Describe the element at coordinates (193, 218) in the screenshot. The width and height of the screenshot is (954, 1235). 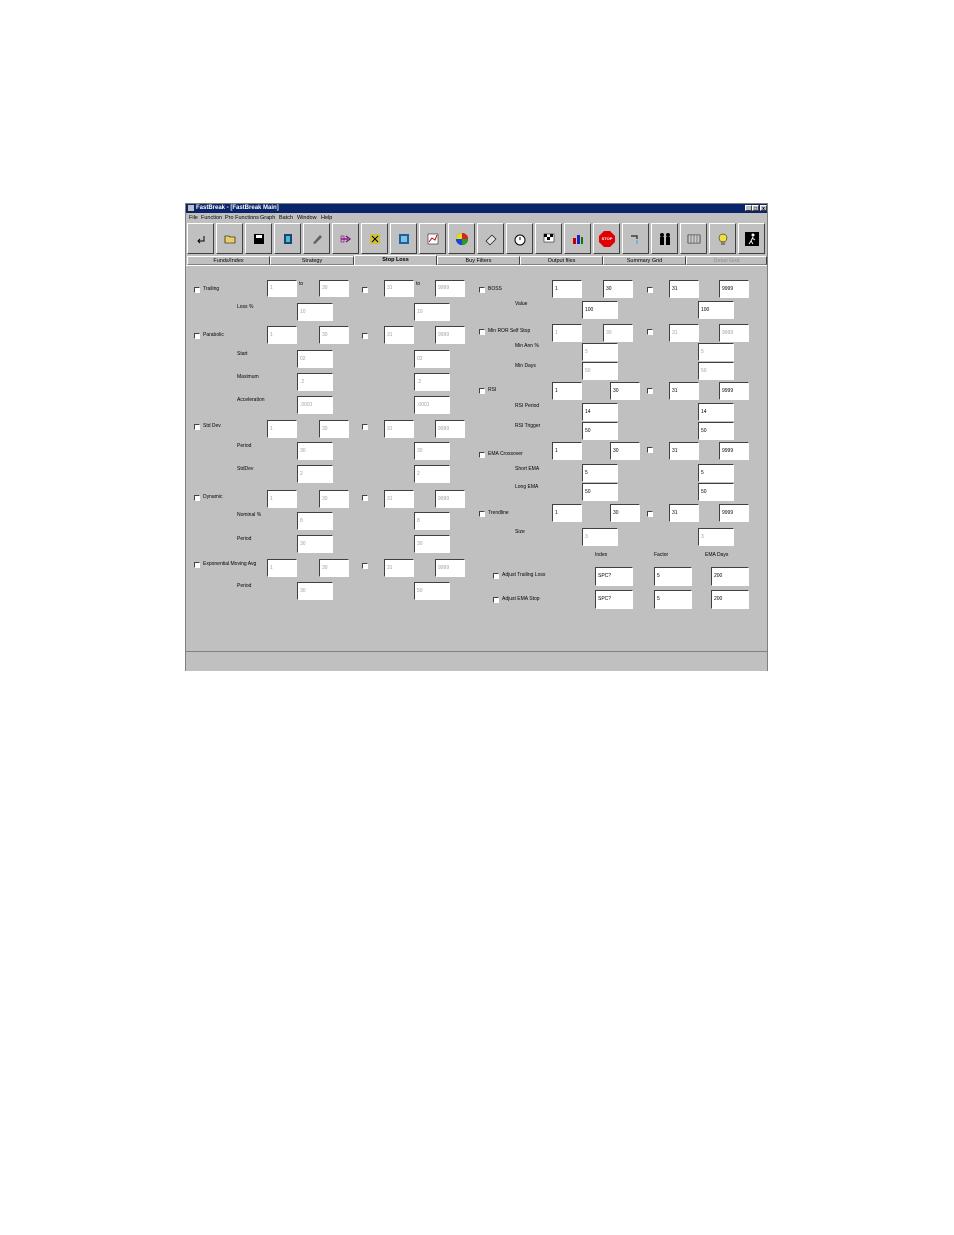
I see `menu-file: File` at that location.